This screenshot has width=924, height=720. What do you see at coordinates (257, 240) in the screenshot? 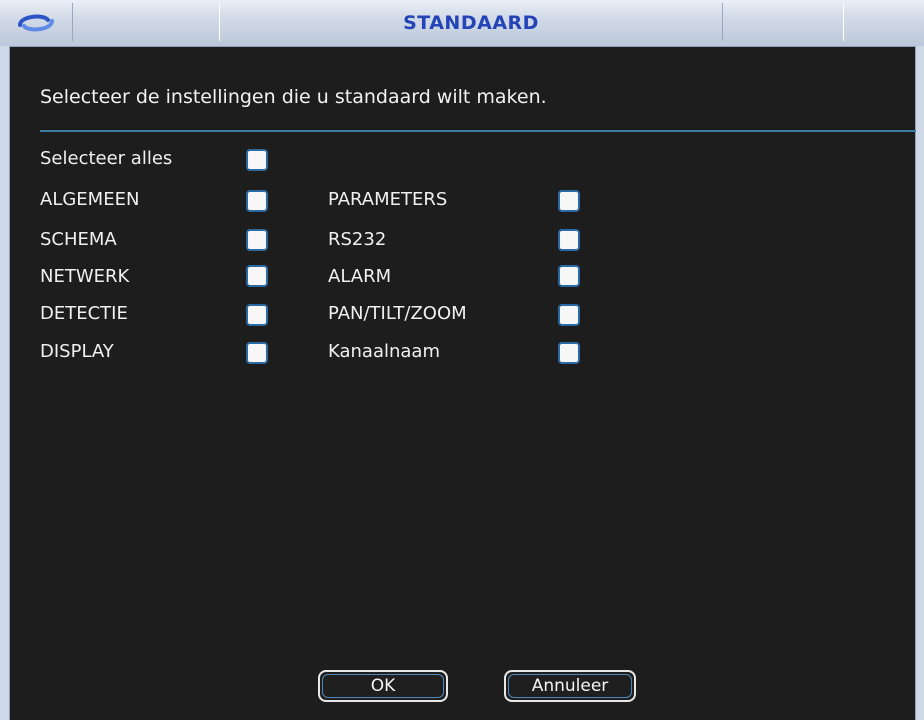
I see `schema-checkbox` at bounding box center [257, 240].